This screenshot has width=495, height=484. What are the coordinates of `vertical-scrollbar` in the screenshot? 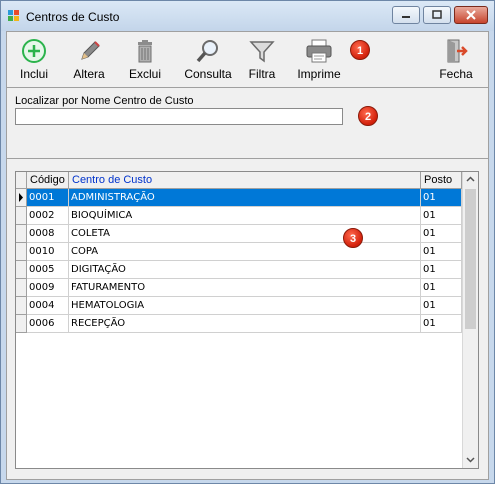 It's located at (470, 320).